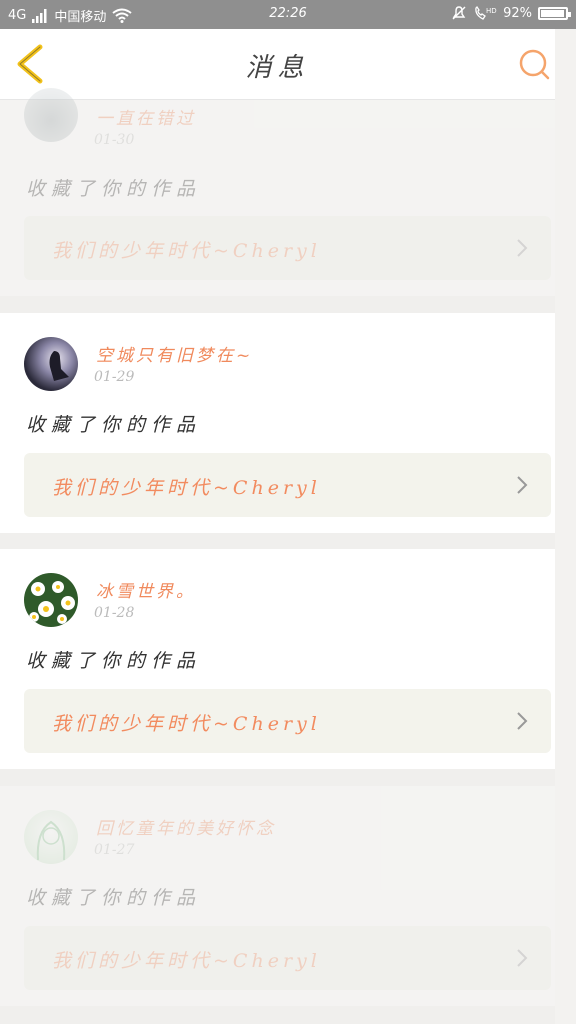 The width and height of the screenshot is (576, 1024). Describe the element at coordinates (288, 14) in the screenshot. I see `status-bar: 4G 中国移动 22:26 HD 92%` at that location.